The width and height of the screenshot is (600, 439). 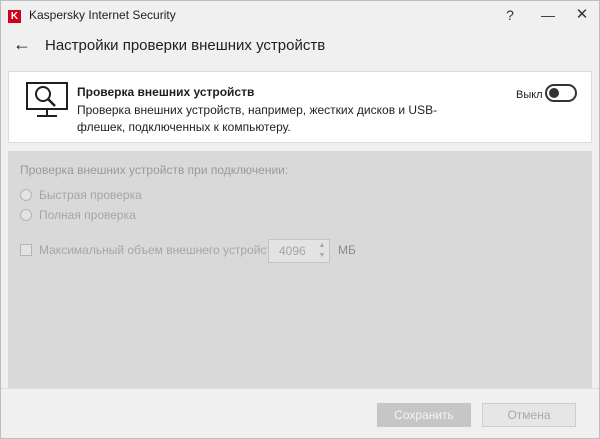 I want to click on max-size-value: 4096, so click(x=292, y=251).